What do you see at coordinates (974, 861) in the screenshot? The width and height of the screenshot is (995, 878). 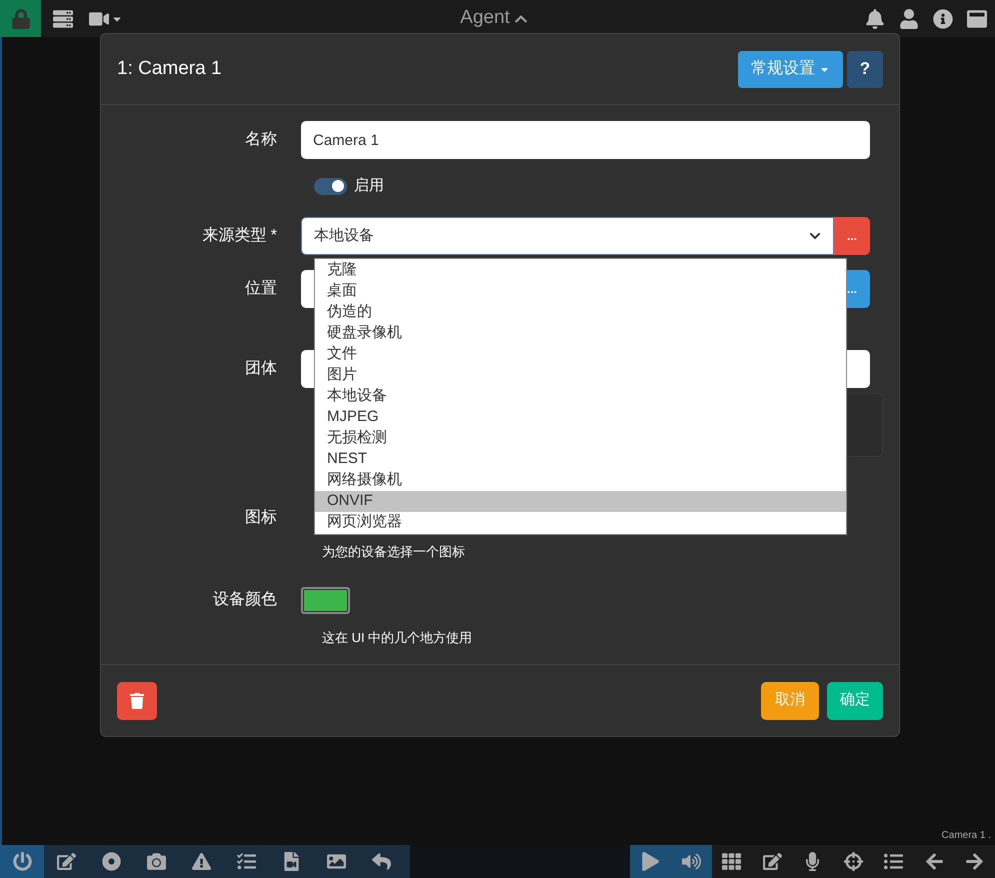 I see `arrow-right-icon` at bounding box center [974, 861].